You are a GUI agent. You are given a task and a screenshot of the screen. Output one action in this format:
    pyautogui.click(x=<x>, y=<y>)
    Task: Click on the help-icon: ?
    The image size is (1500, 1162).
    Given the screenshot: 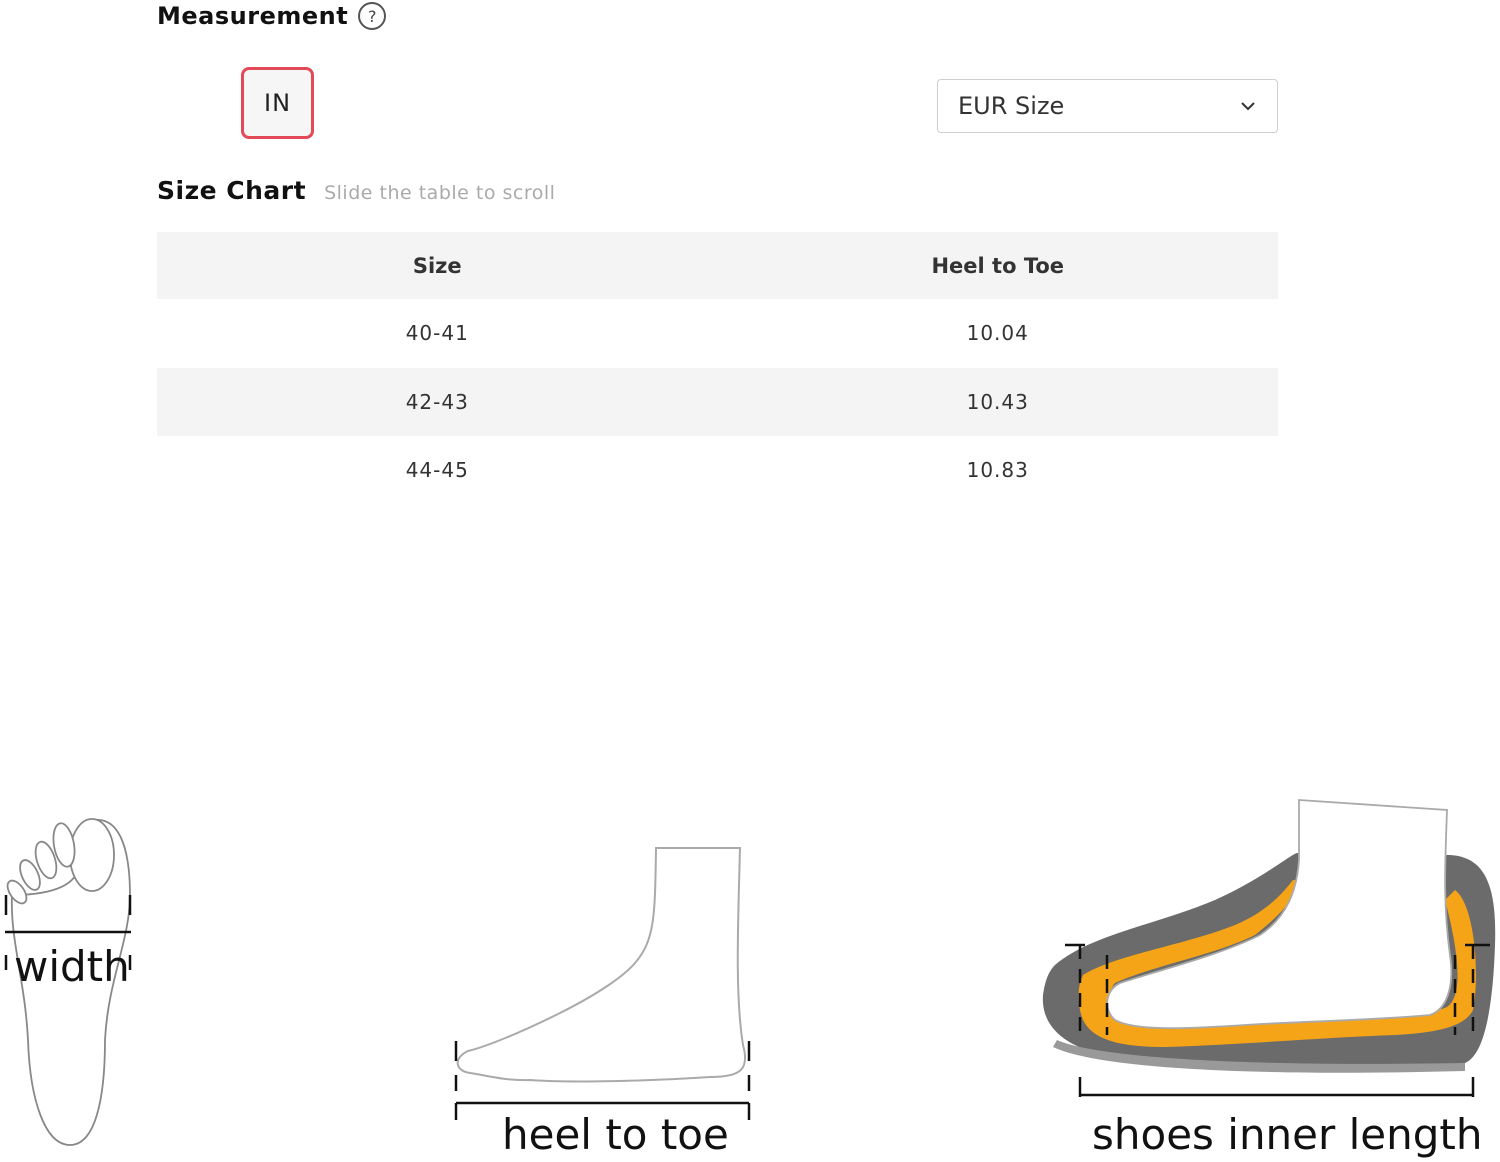 What is the action you would take?
    pyautogui.click(x=372, y=16)
    